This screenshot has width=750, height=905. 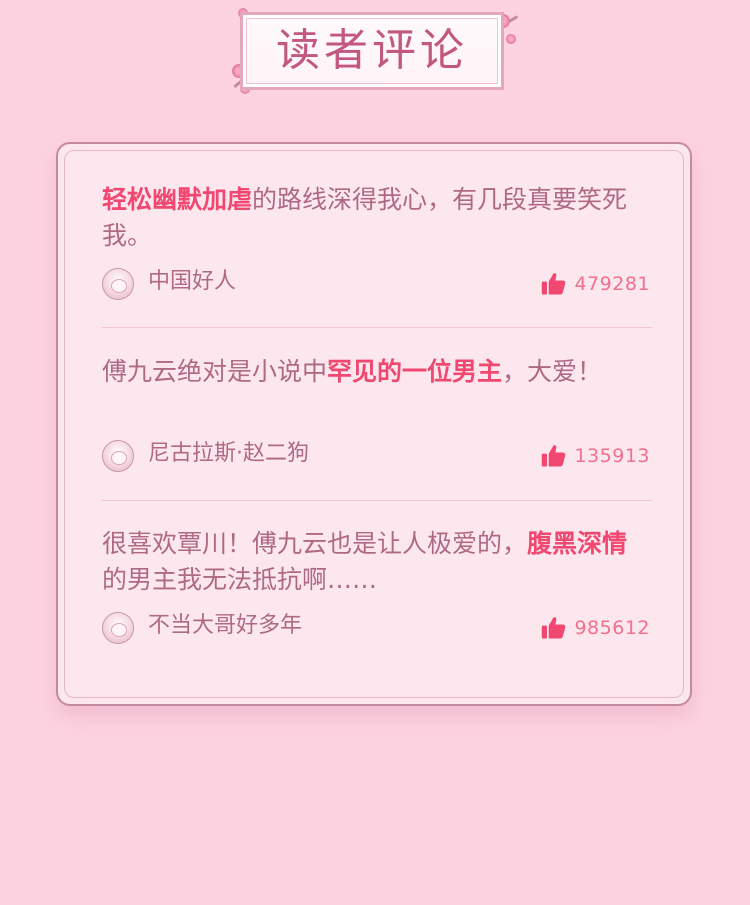 I want to click on rabbit-avatar, so click(x=118, y=628).